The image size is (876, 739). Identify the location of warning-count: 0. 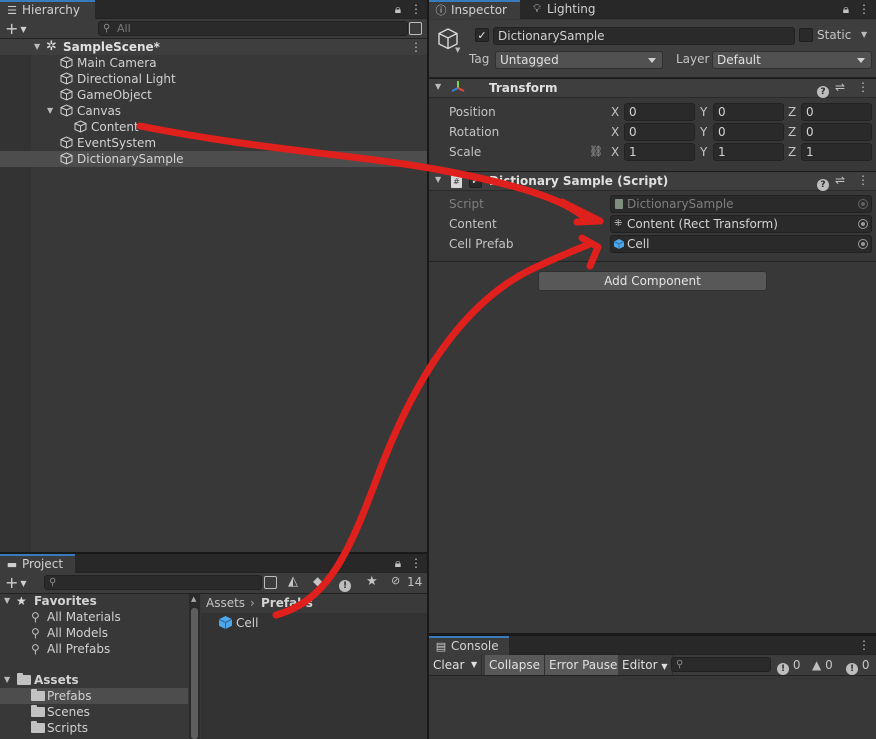
(829, 665).